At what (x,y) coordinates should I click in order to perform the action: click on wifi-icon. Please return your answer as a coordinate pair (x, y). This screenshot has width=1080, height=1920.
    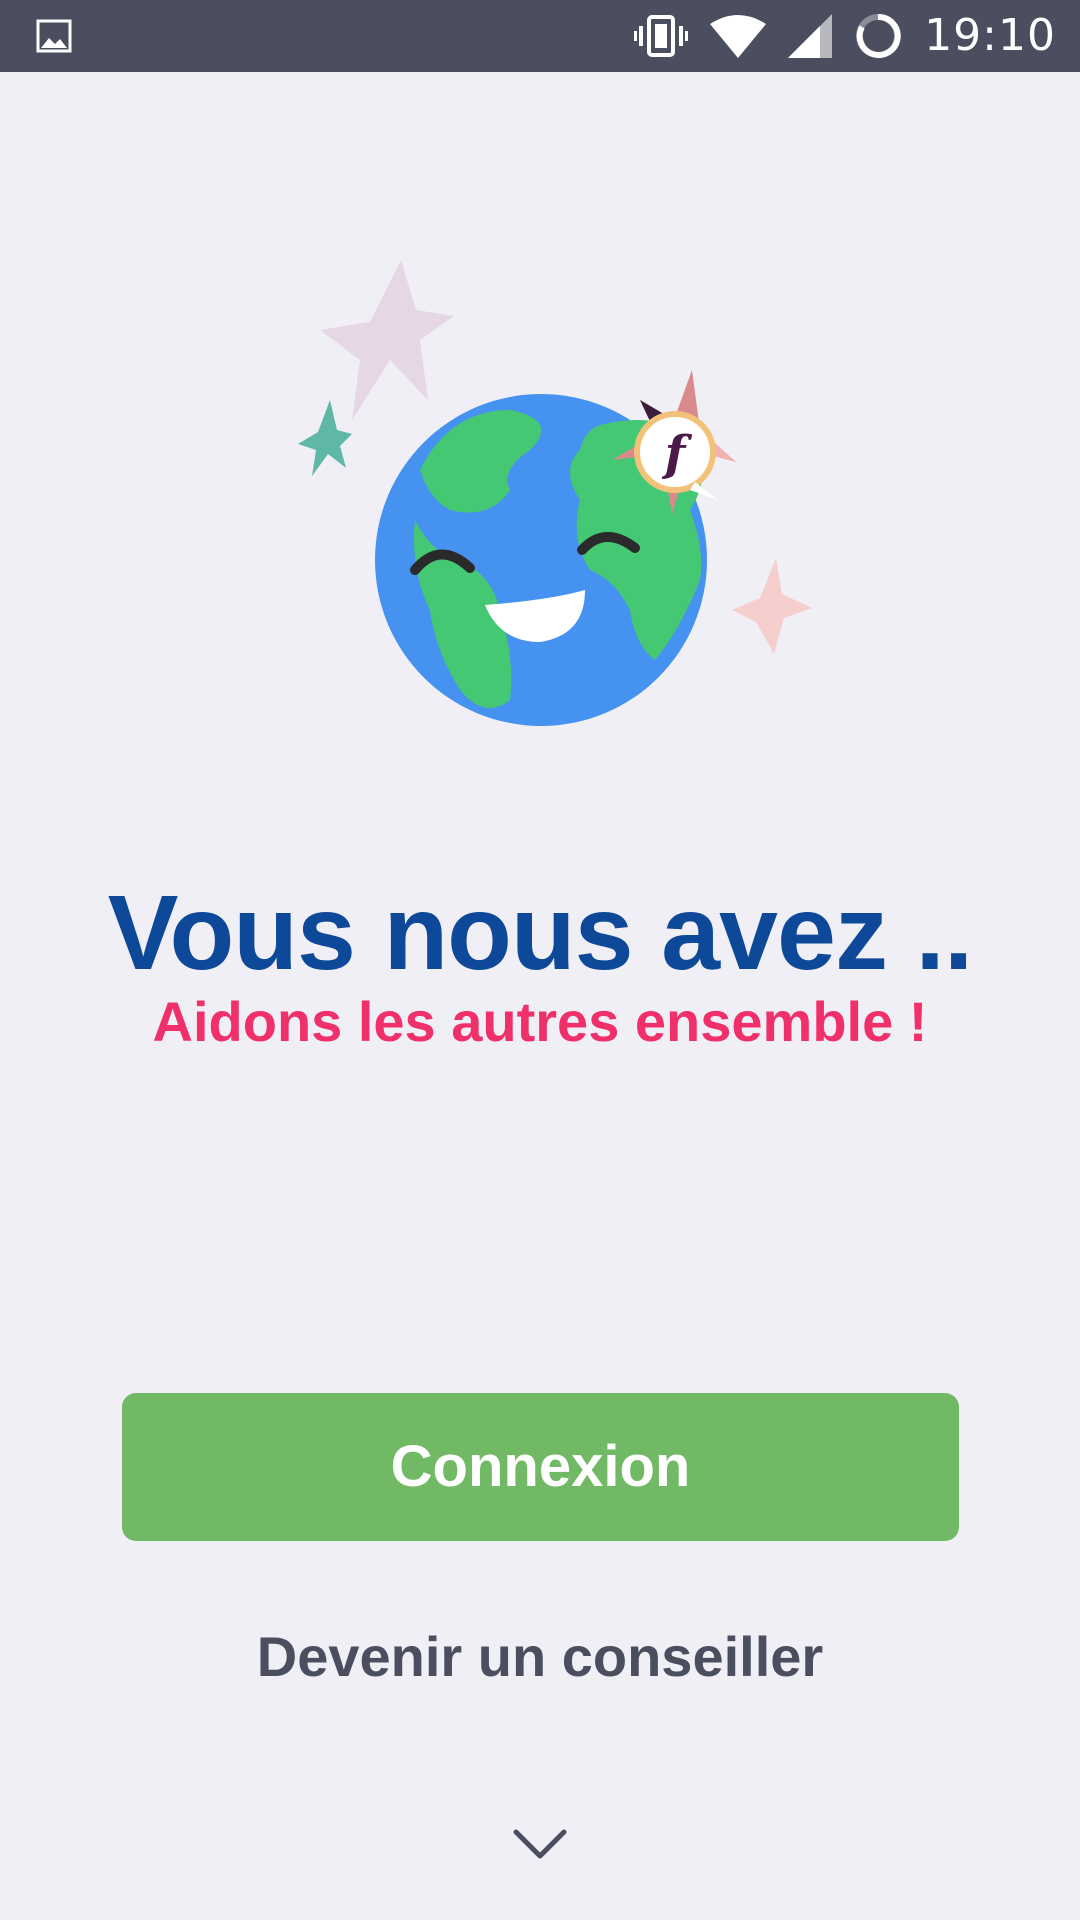
    Looking at the image, I should click on (738, 36).